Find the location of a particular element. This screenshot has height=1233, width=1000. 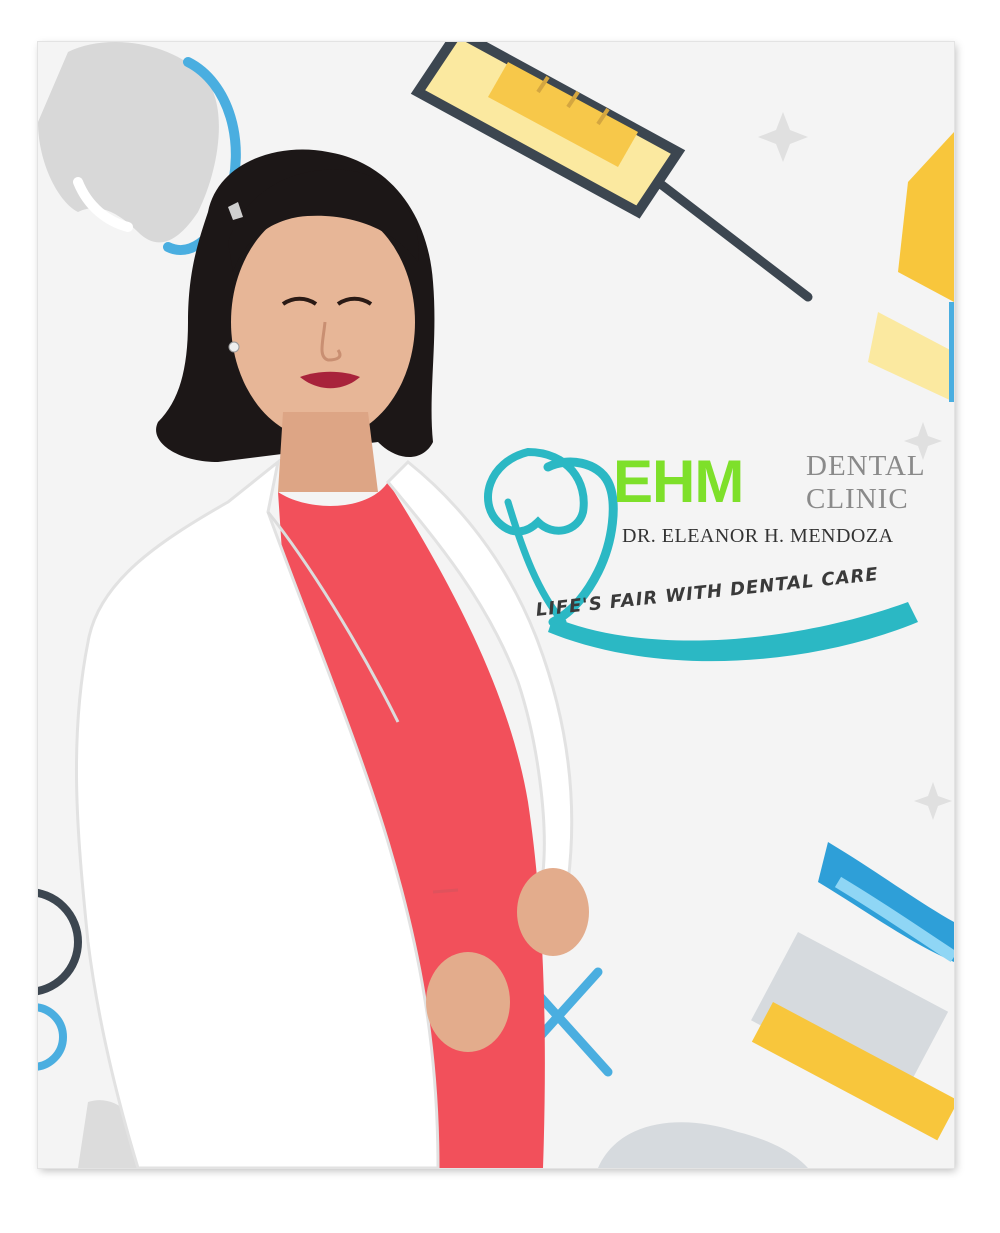

brand-clinic: CLINIC is located at coordinates (857, 499).